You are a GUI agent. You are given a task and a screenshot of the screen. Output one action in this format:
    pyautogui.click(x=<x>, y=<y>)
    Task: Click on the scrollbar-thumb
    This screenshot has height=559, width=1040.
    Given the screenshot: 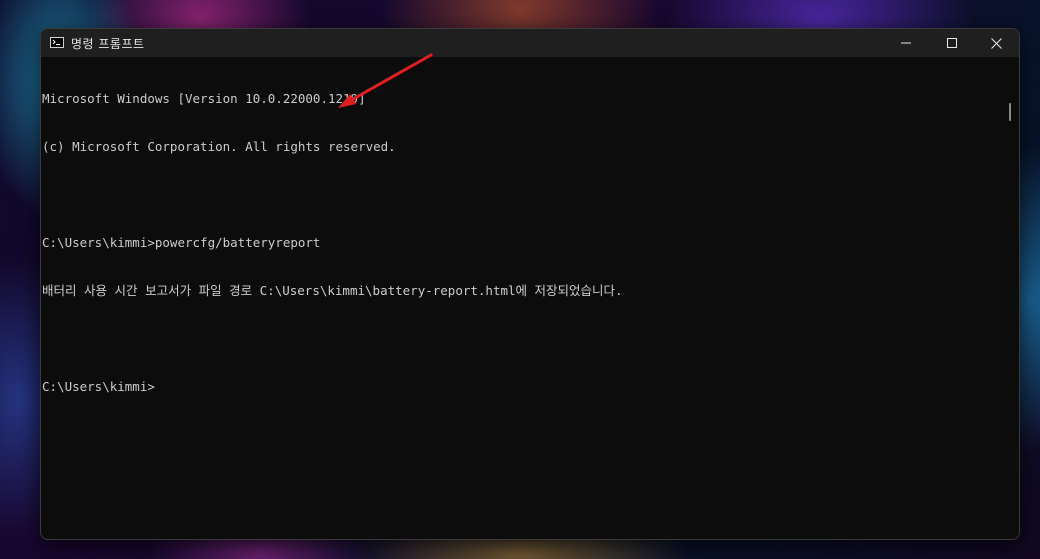 What is the action you would take?
    pyautogui.click(x=1010, y=112)
    